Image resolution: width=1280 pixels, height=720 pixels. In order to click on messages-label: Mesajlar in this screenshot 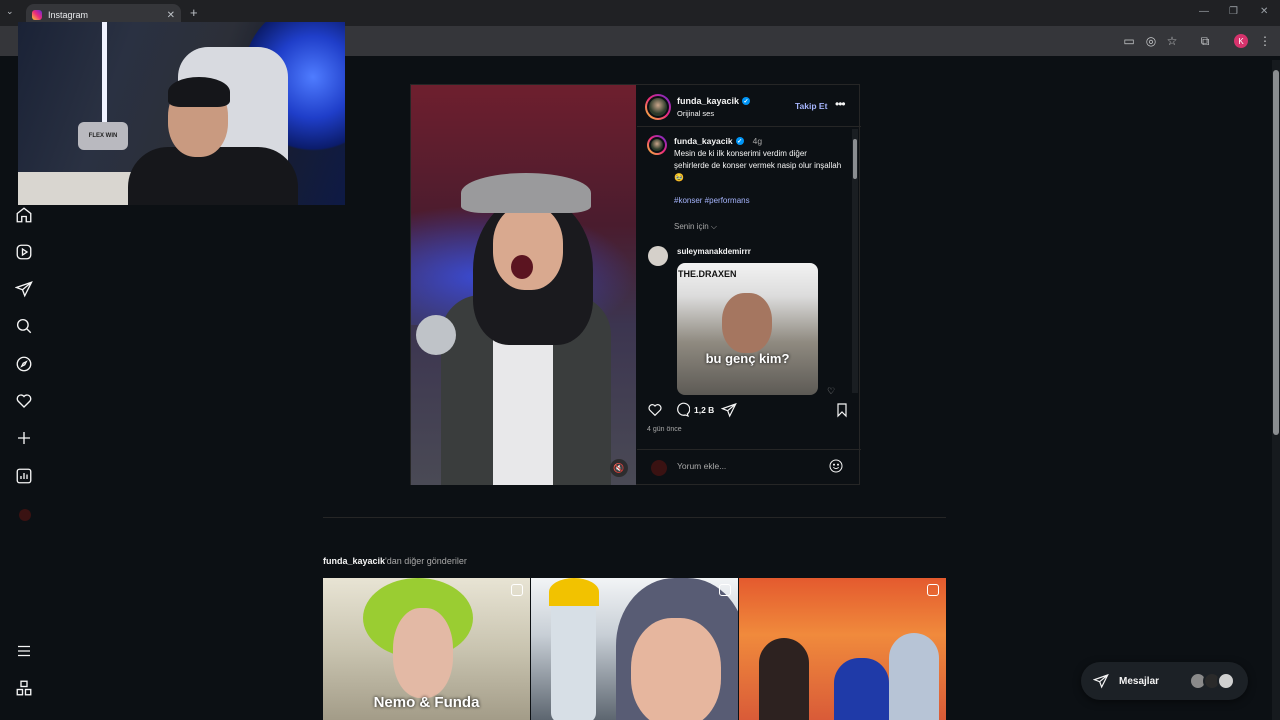, I will do `click(1139, 681)`.